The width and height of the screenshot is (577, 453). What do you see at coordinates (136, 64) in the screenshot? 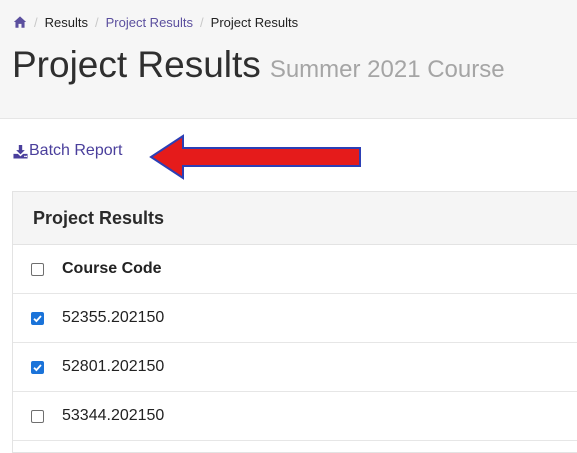
I see `page-title: Project Results` at bounding box center [136, 64].